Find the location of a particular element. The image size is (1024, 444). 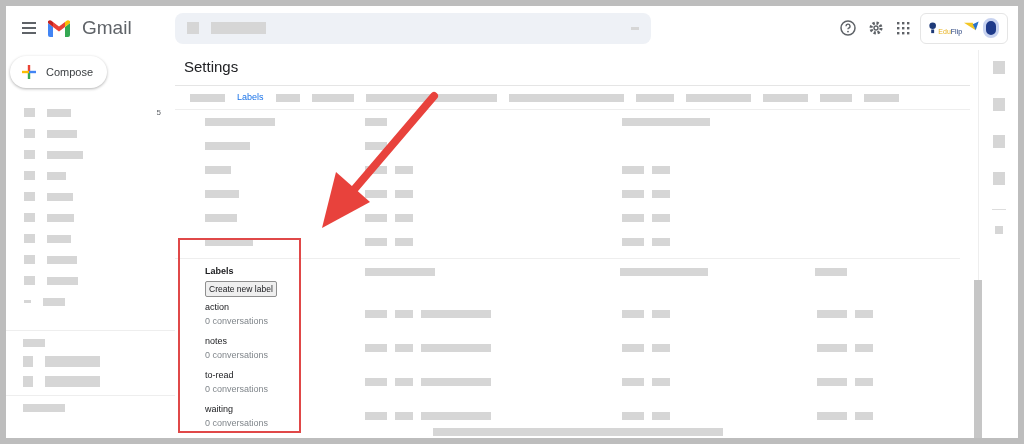

settings-tab: Labels is located at coordinates (250, 97).